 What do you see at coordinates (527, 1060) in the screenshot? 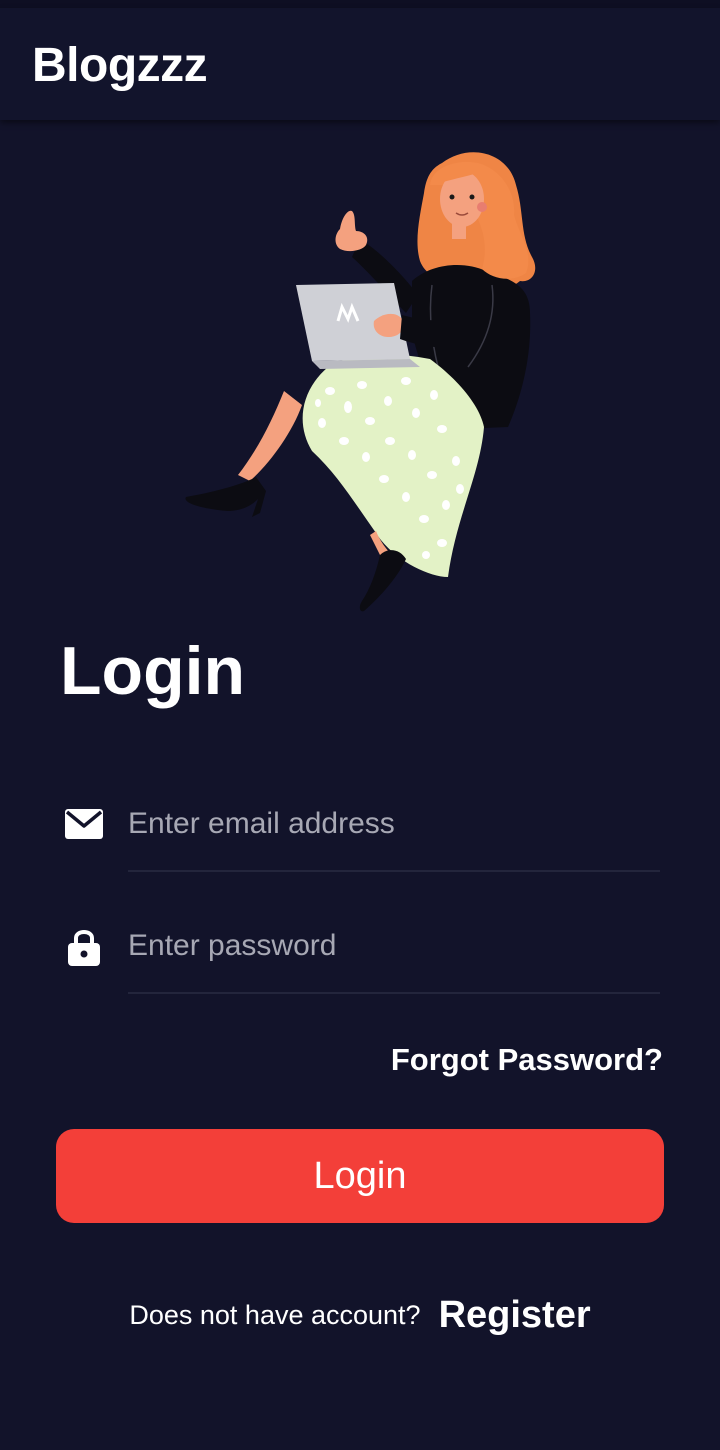
I see `forgot-password-link: Forgot Password?` at bounding box center [527, 1060].